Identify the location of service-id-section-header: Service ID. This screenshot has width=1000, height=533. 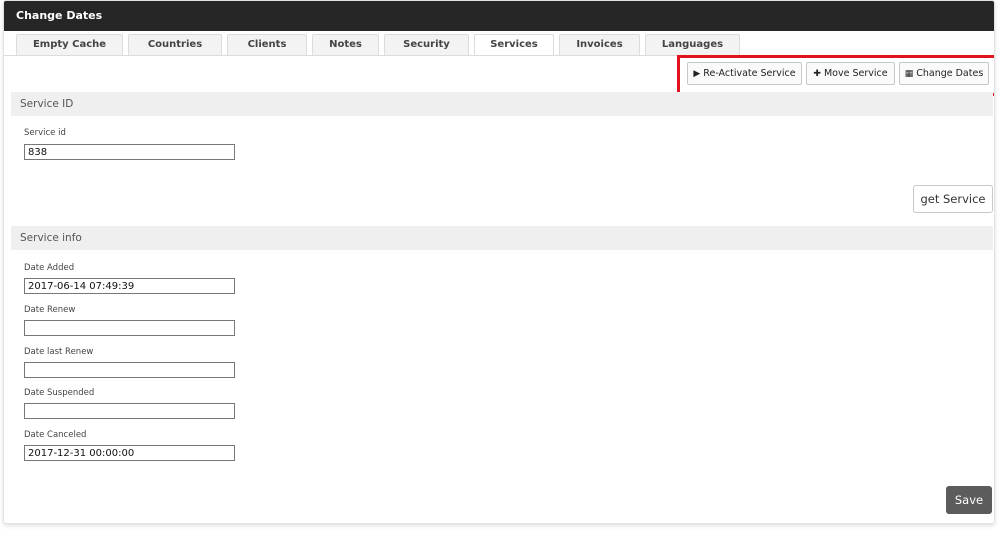
(502, 104).